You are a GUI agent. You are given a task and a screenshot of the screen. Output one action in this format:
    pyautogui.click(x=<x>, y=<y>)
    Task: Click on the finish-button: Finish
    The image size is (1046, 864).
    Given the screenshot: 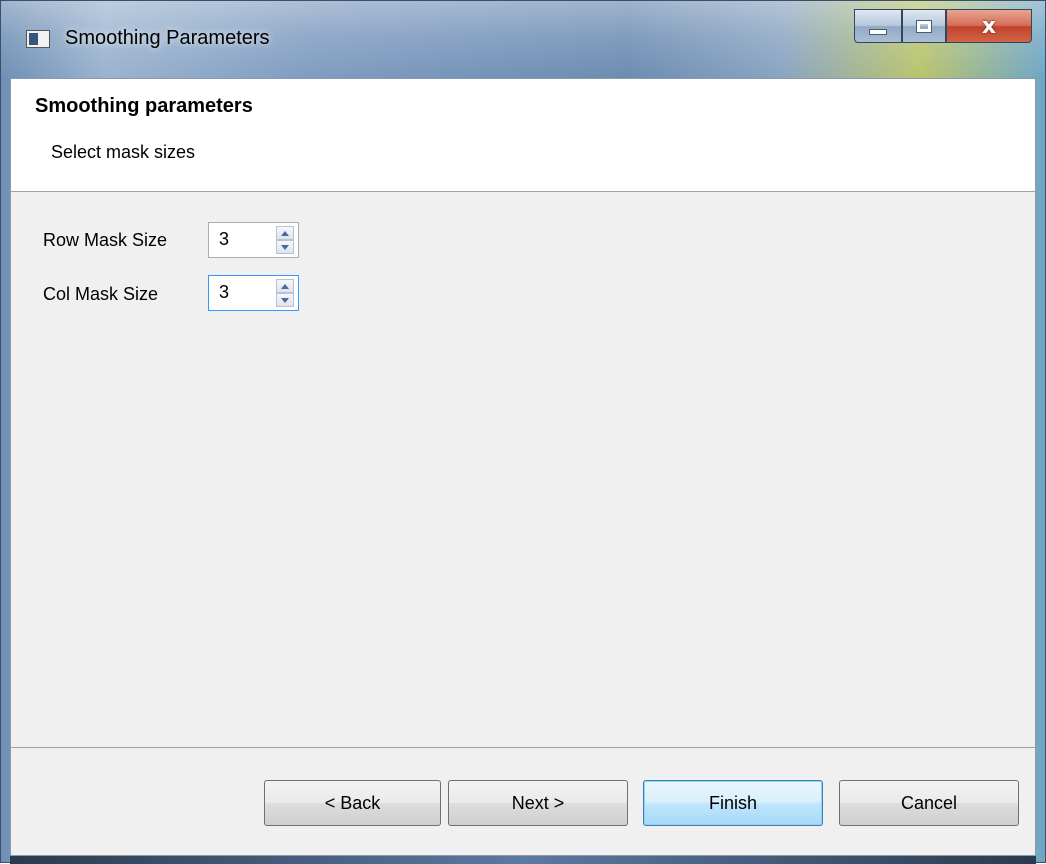 What is the action you would take?
    pyautogui.click(x=733, y=803)
    